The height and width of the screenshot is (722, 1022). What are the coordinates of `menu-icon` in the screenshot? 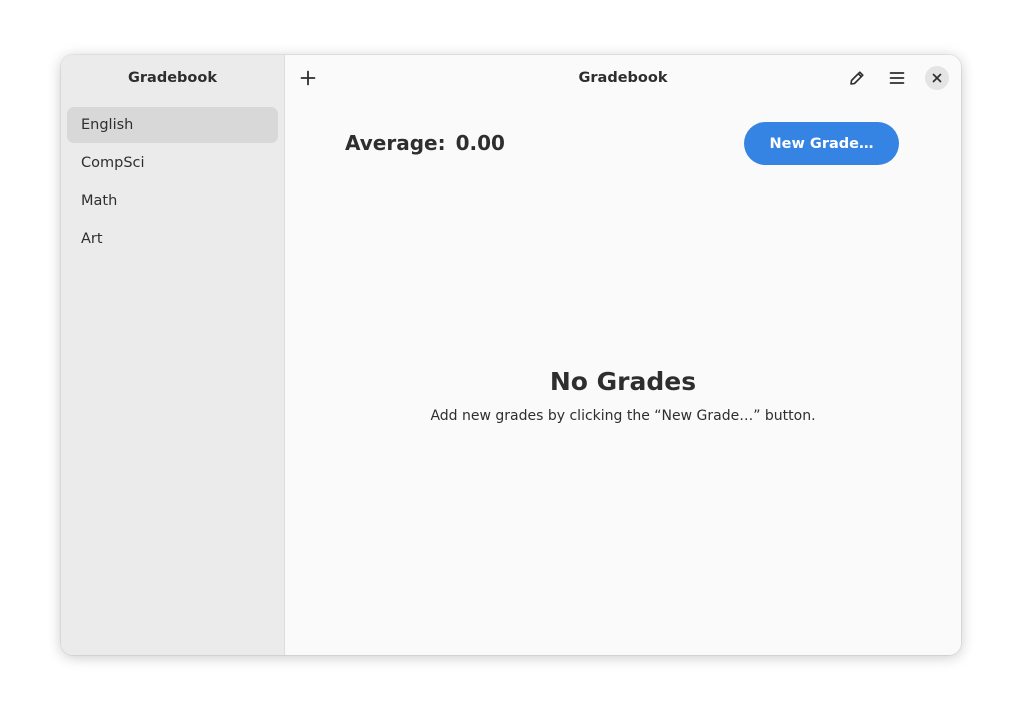 It's located at (897, 78).